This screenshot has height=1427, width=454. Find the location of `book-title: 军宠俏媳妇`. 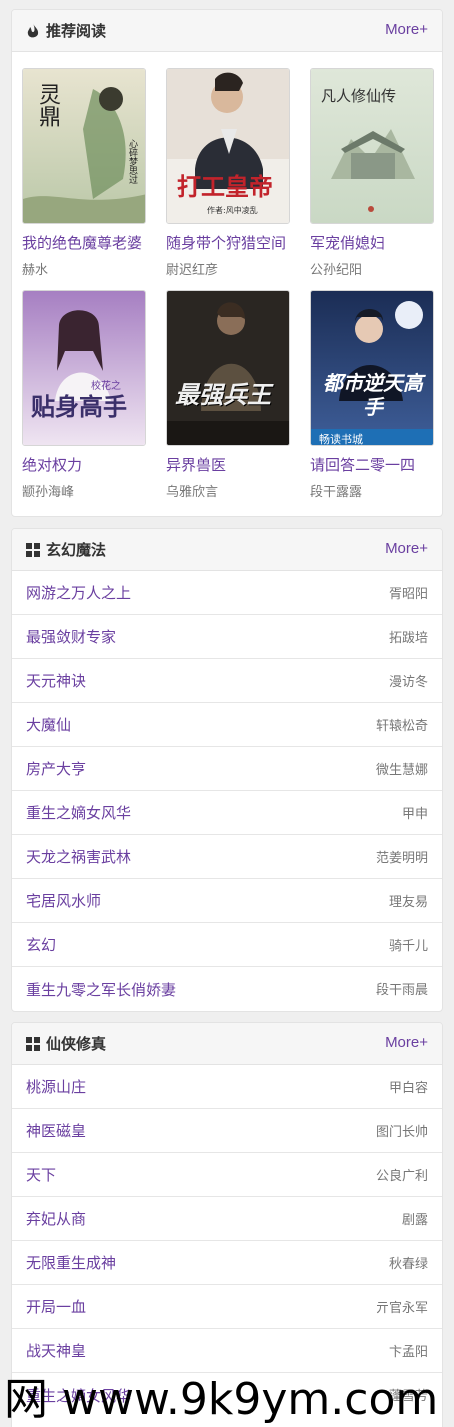

book-title: 军宠俏媳妇 is located at coordinates (372, 243).